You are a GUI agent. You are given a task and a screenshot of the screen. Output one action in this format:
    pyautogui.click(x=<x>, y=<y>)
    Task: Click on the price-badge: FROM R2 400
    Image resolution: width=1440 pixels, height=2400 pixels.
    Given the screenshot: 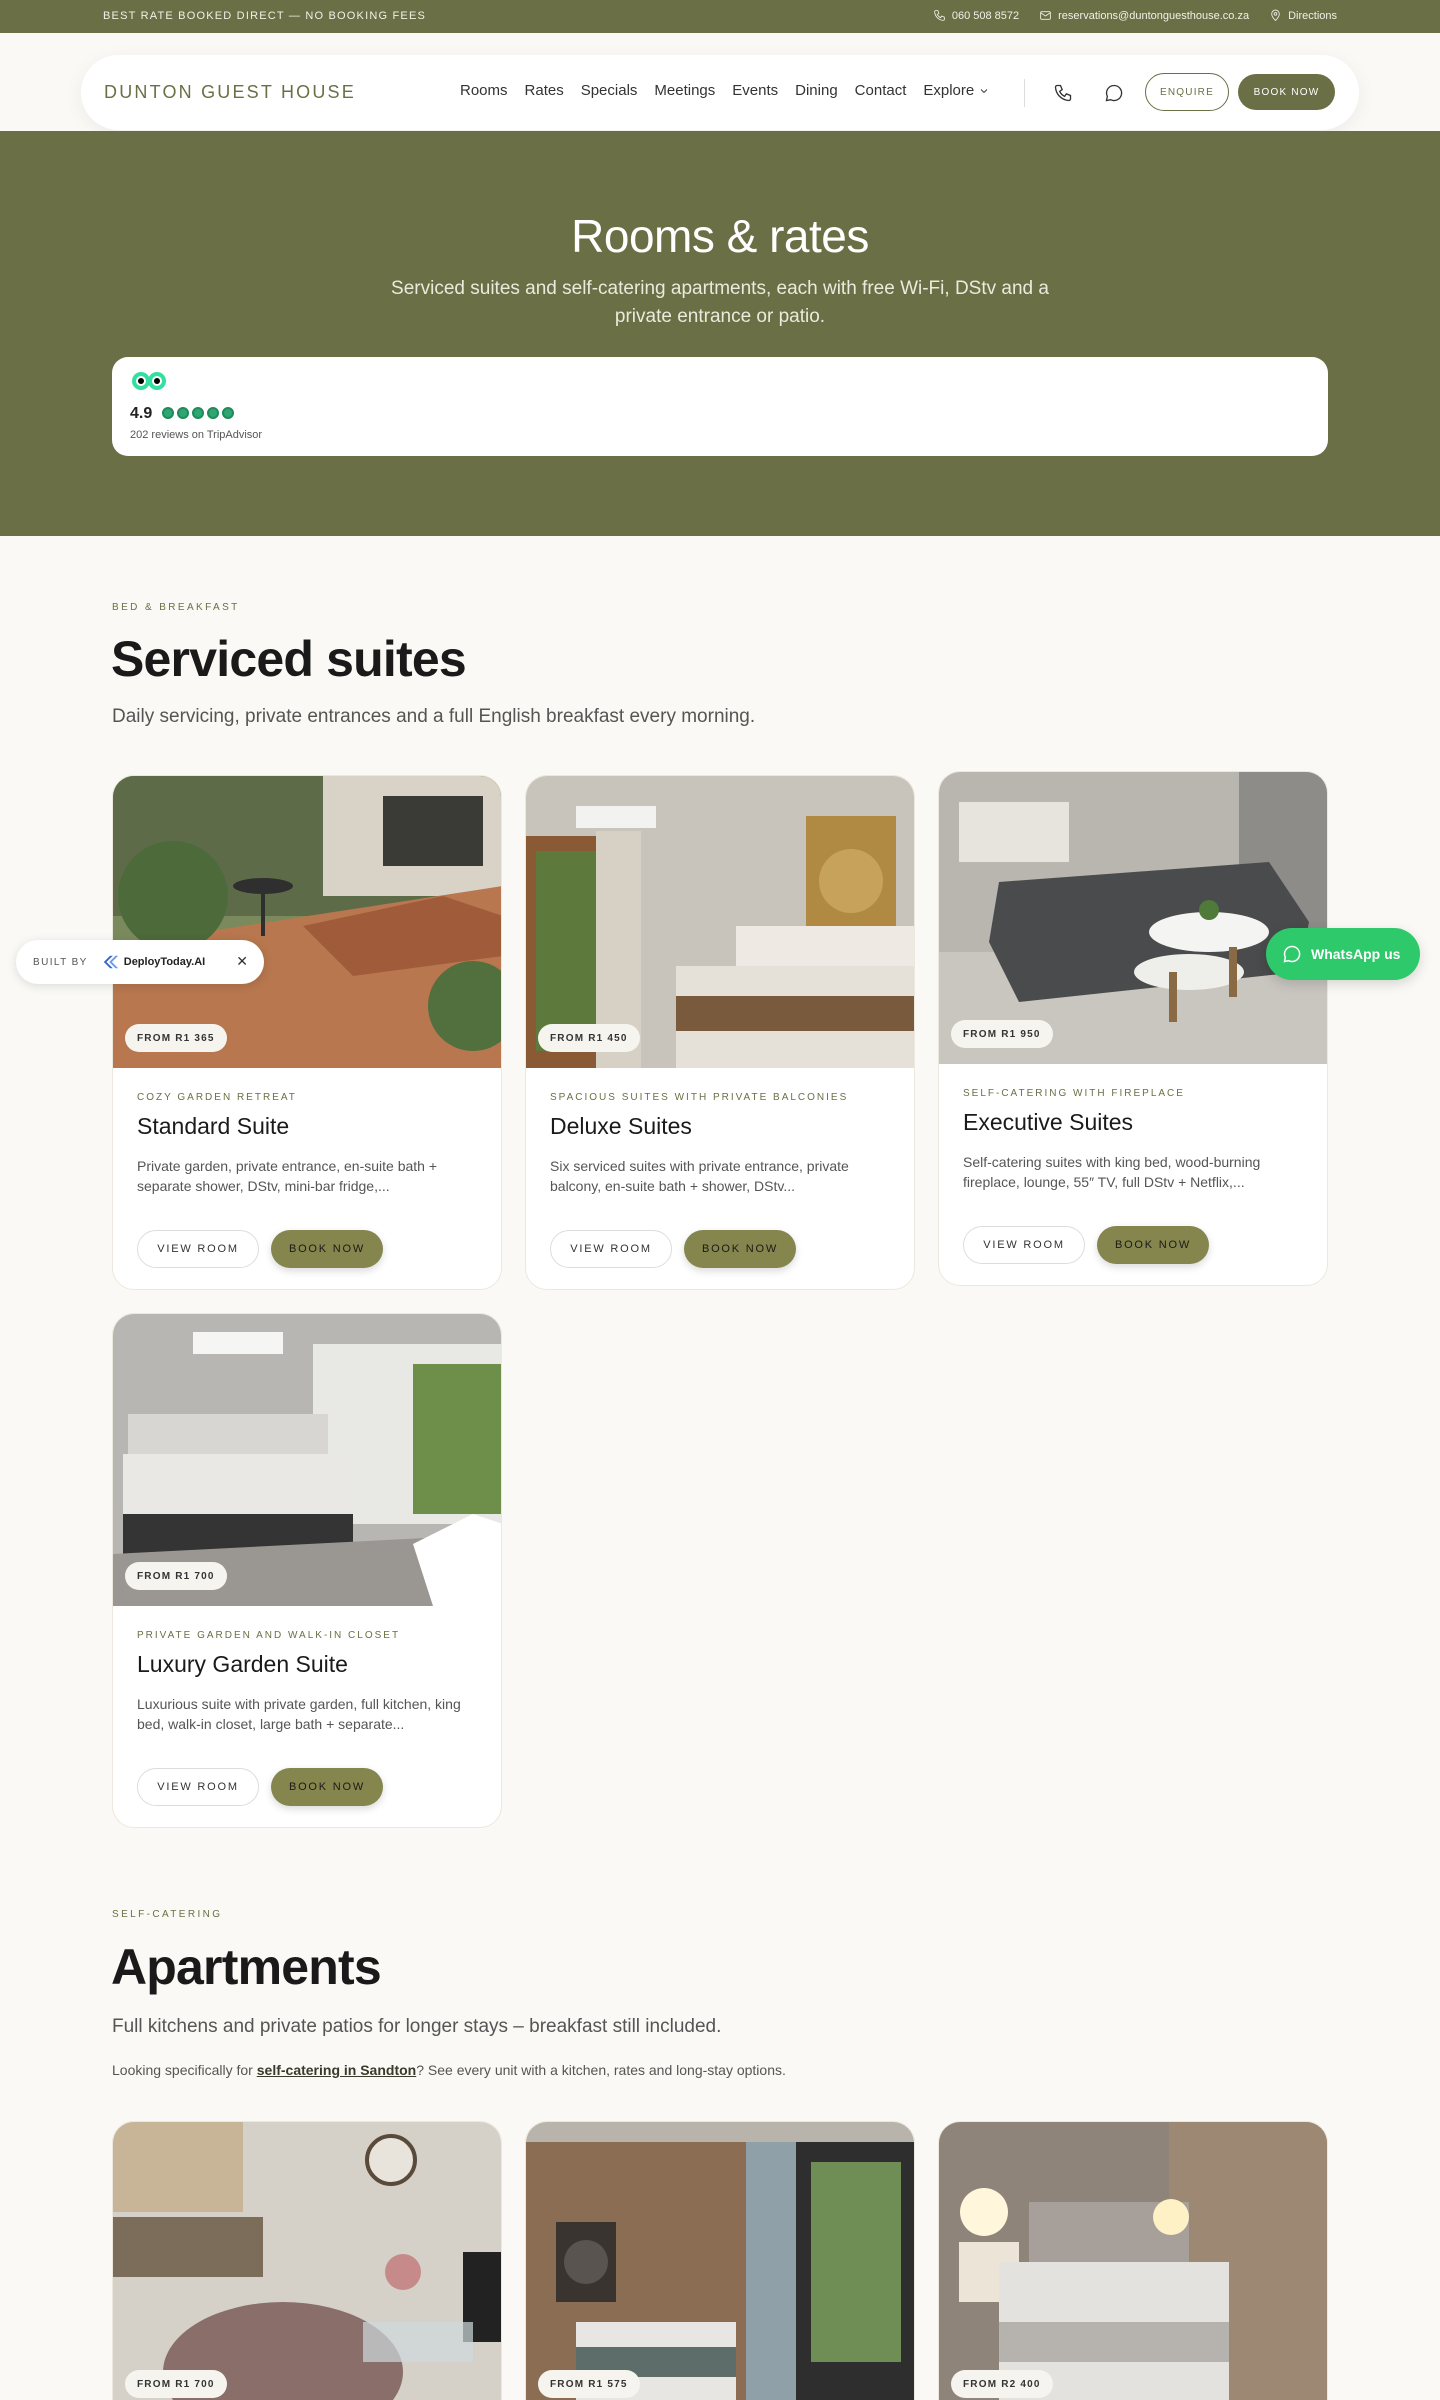 What is the action you would take?
    pyautogui.click(x=1002, y=2384)
    